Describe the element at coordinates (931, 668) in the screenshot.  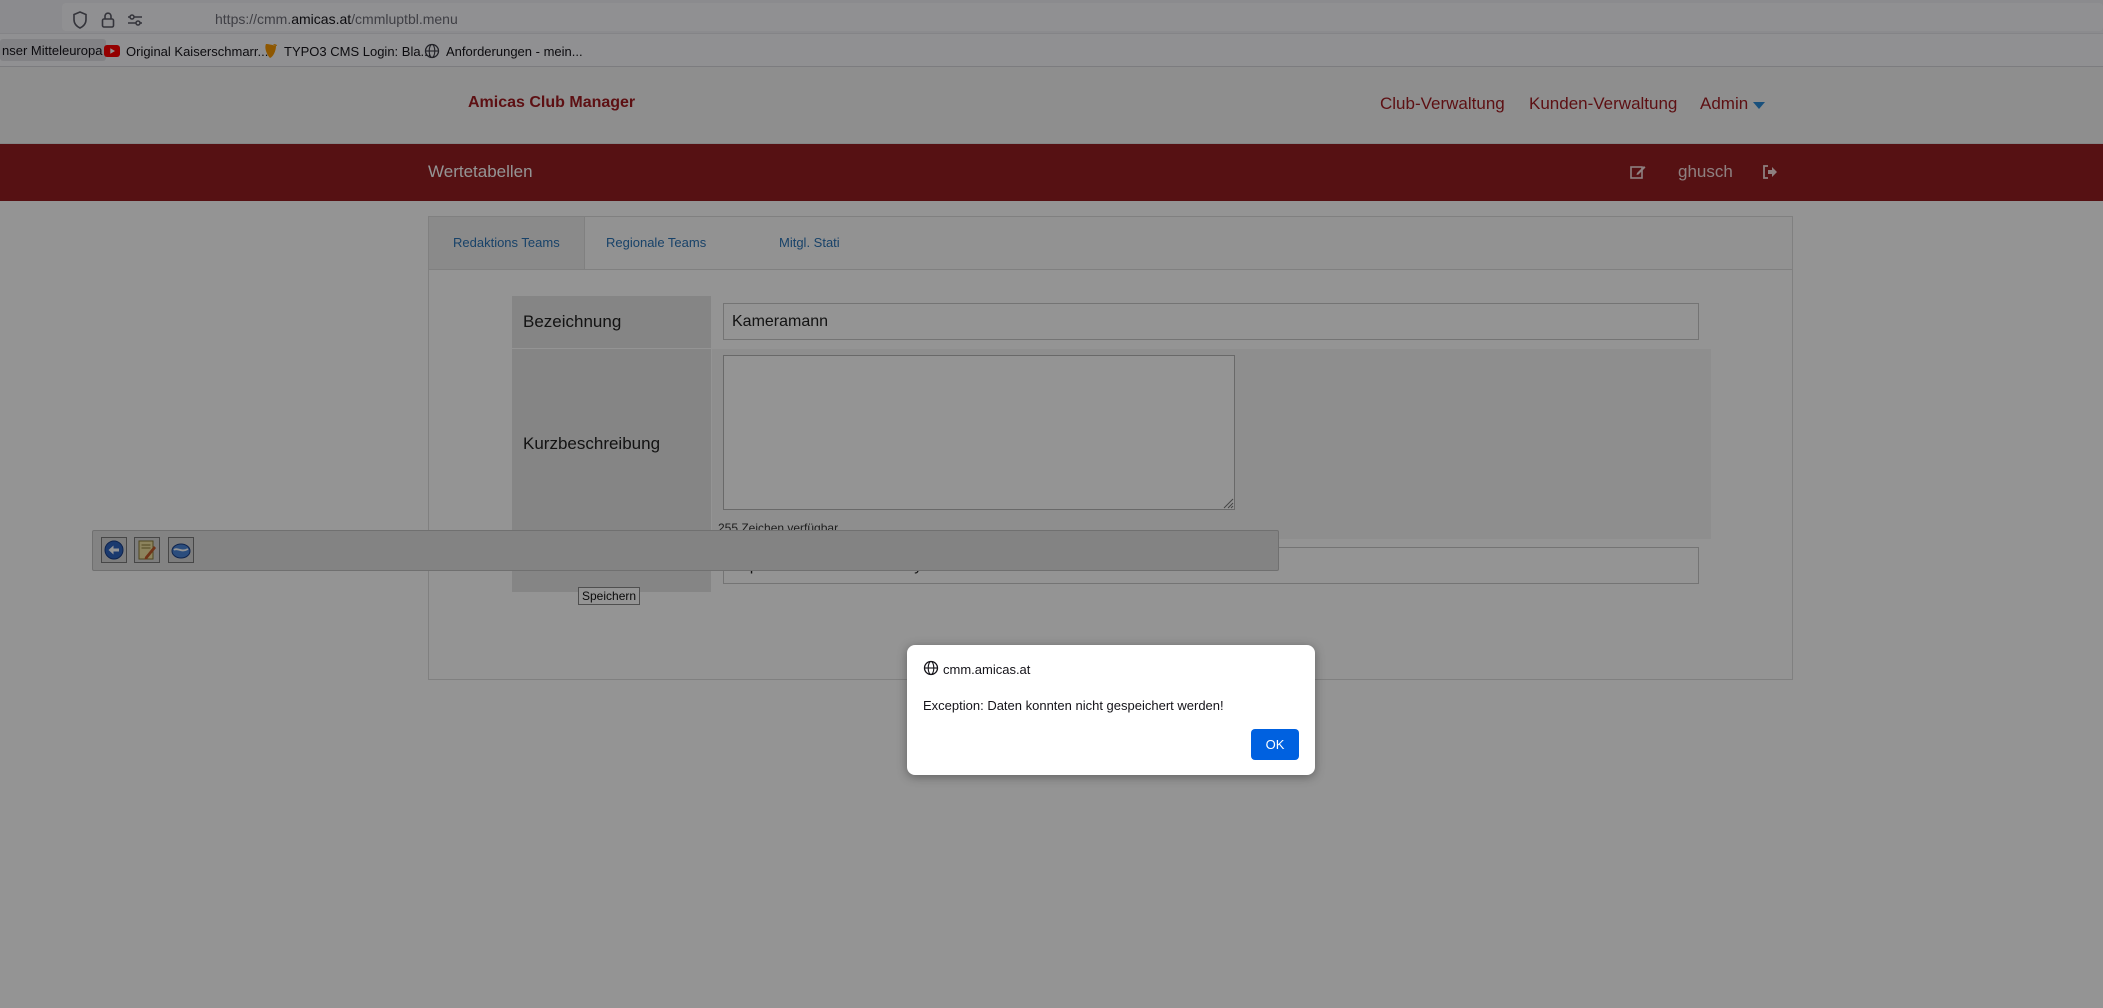
I see `globe-icon` at that location.